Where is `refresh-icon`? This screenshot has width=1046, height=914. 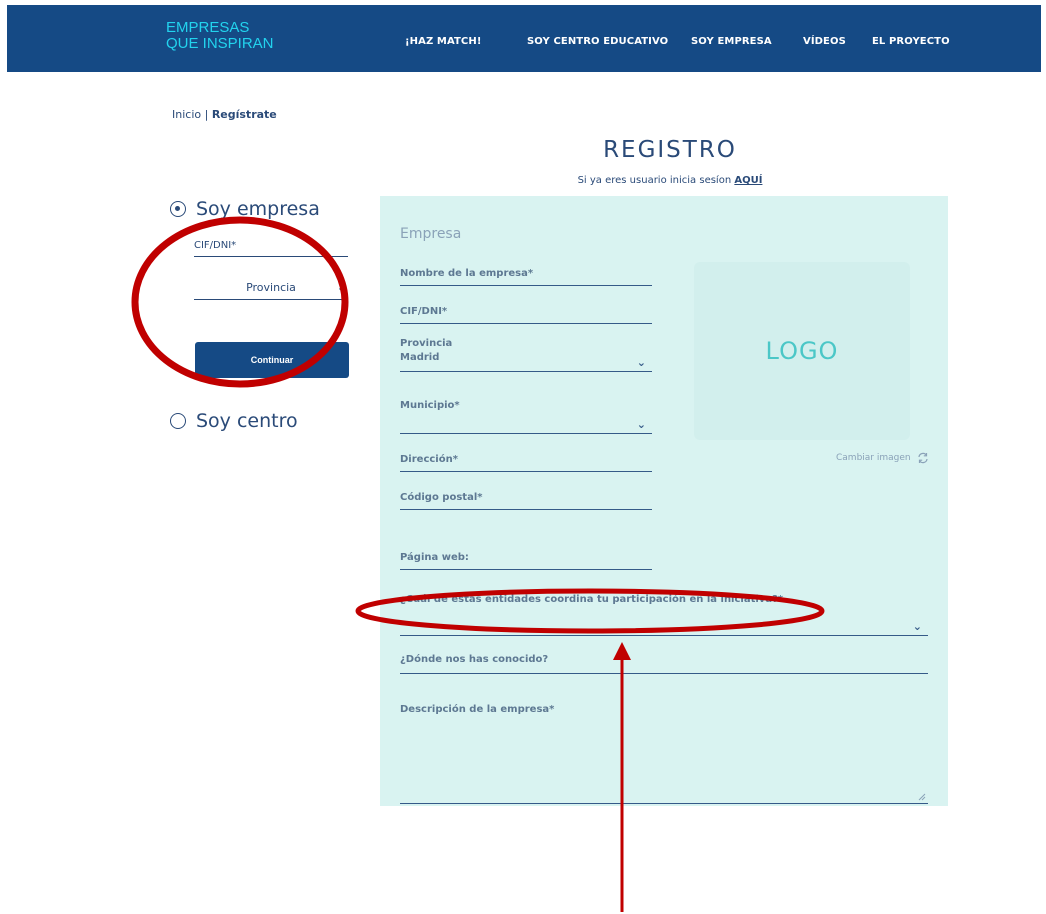
refresh-icon is located at coordinates (922, 458).